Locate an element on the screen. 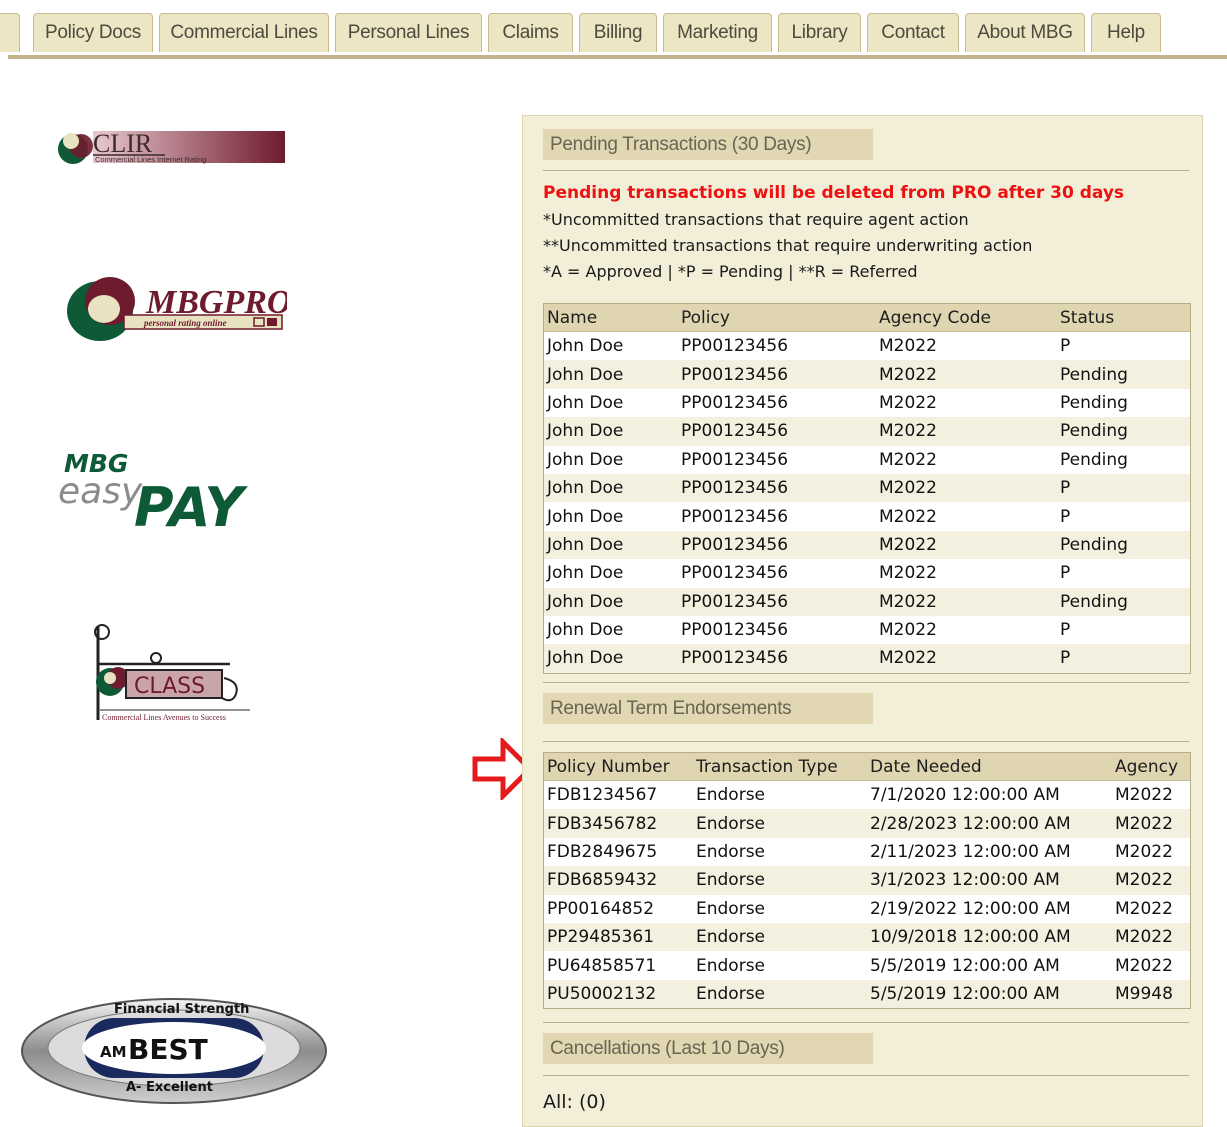  tab-policy-docs: Policy Docs is located at coordinates (93, 32).